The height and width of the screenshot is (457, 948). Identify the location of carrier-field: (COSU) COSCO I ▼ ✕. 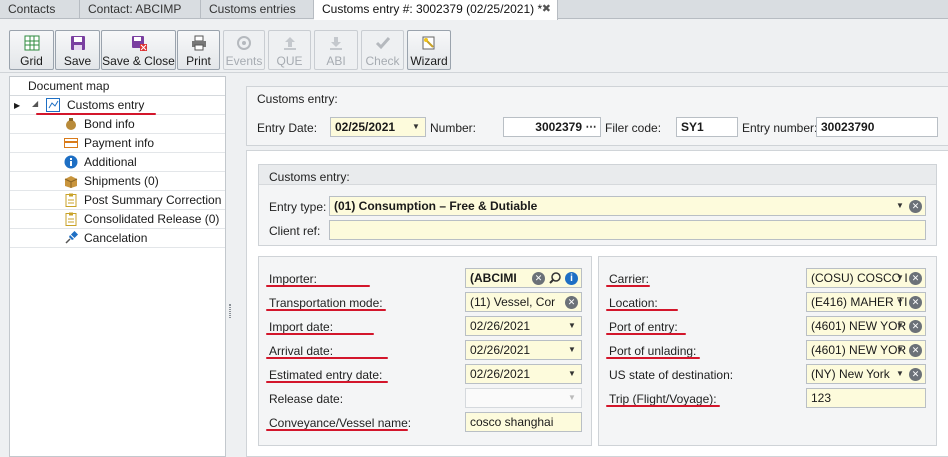
(866, 278).